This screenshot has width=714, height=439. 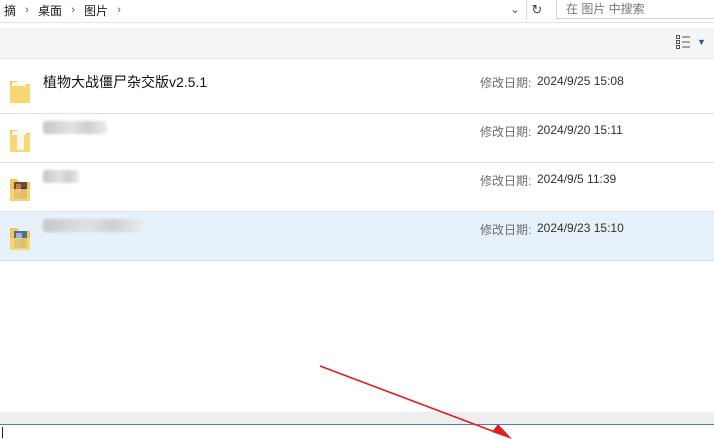 What do you see at coordinates (536, 10) in the screenshot?
I see `refresh-icon: ↻` at bounding box center [536, 10].